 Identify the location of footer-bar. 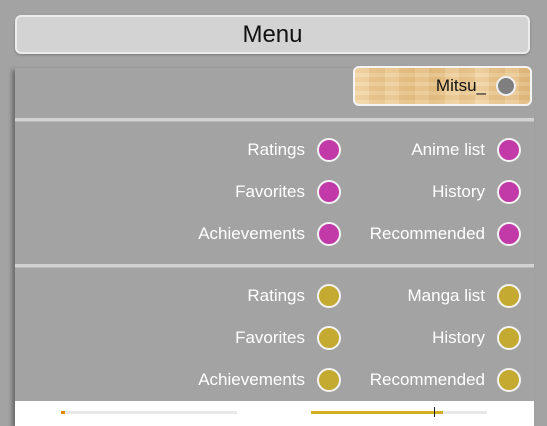
(274, 413).